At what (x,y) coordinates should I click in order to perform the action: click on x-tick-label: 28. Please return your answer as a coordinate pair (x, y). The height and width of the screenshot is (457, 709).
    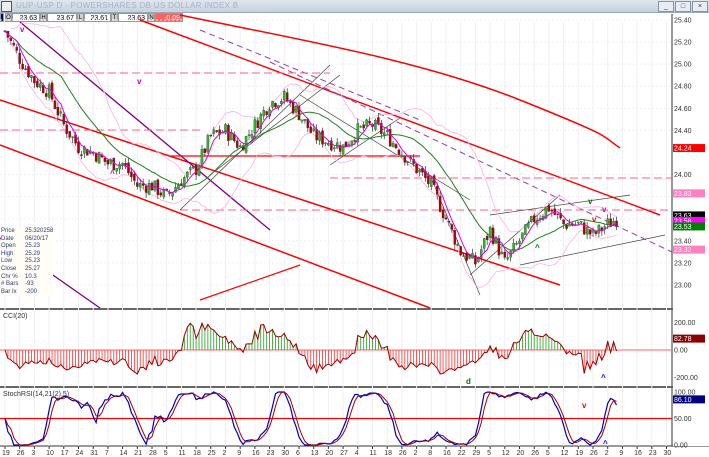
    Looking at the image, I should click on (153, 453).